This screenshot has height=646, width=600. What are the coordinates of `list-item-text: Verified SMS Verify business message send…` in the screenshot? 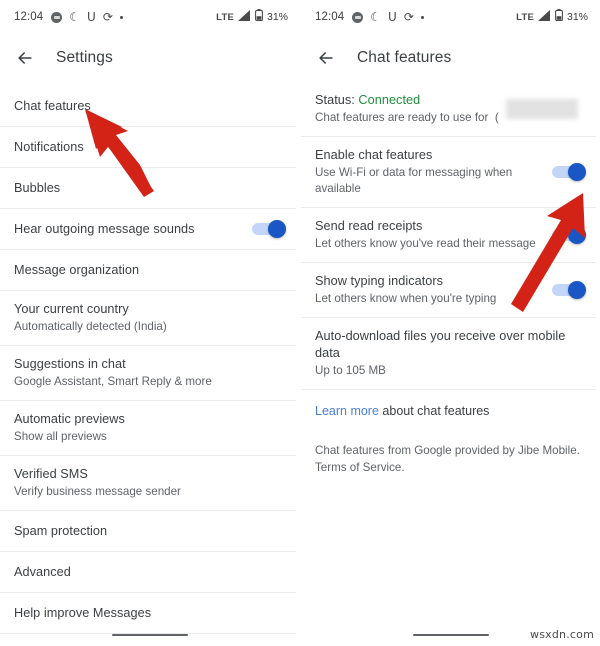 It's located at (150, 483).